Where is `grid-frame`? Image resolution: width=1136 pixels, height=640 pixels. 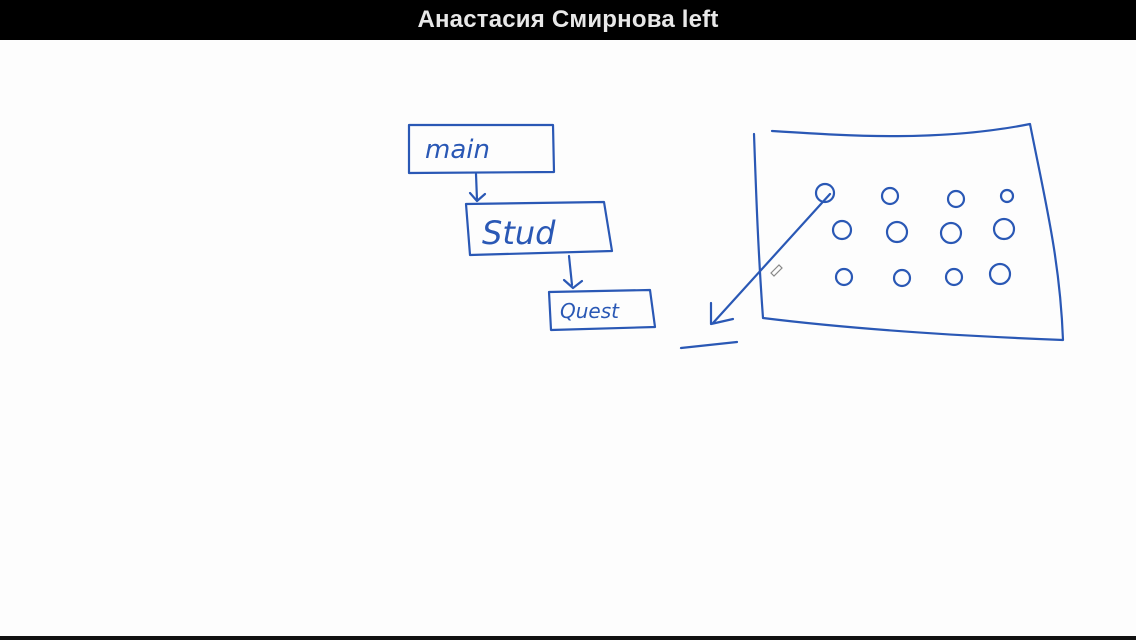 grid-frame is located at coordinates (908, 232).